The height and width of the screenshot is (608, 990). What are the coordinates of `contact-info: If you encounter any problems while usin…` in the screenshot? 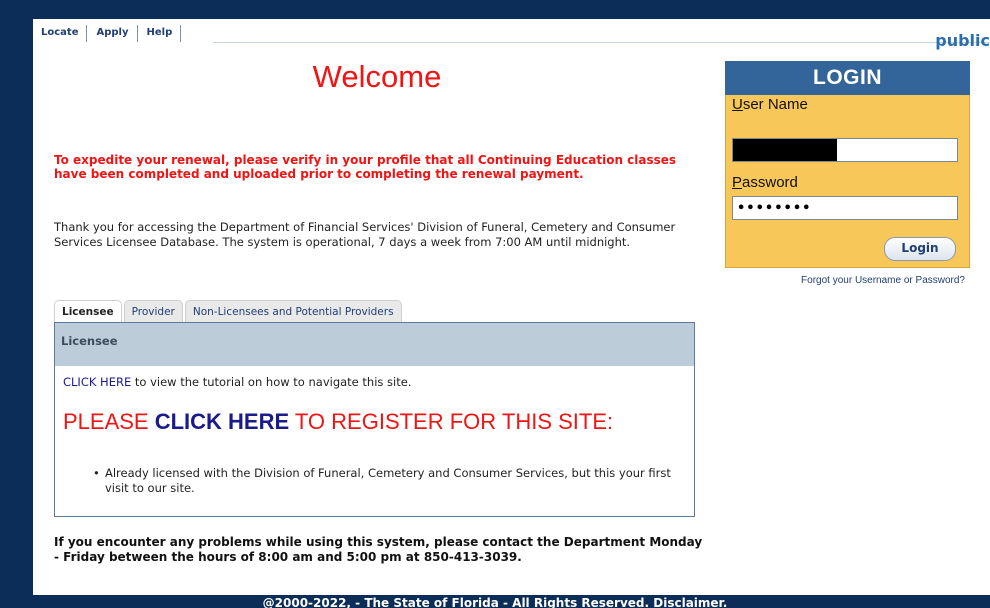 It's located at (378, 549).